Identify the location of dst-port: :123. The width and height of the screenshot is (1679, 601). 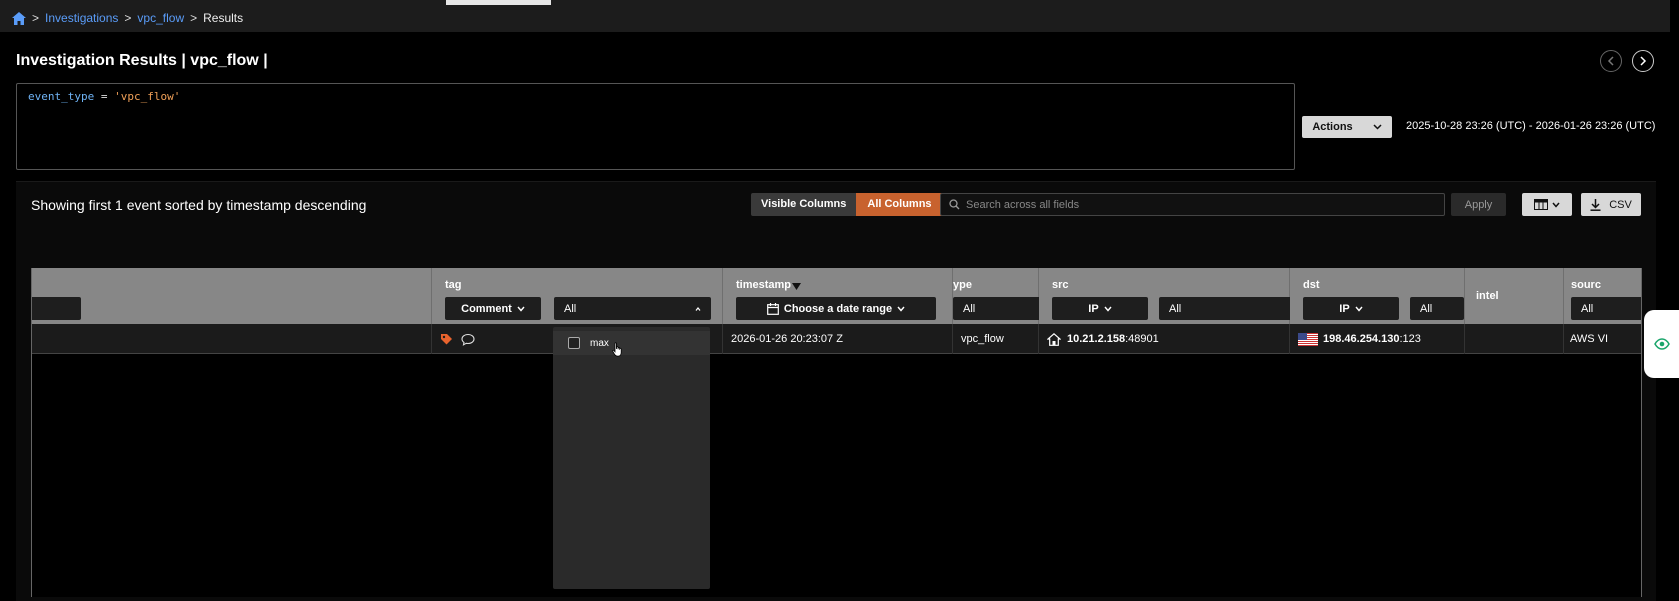
(1410, 339).